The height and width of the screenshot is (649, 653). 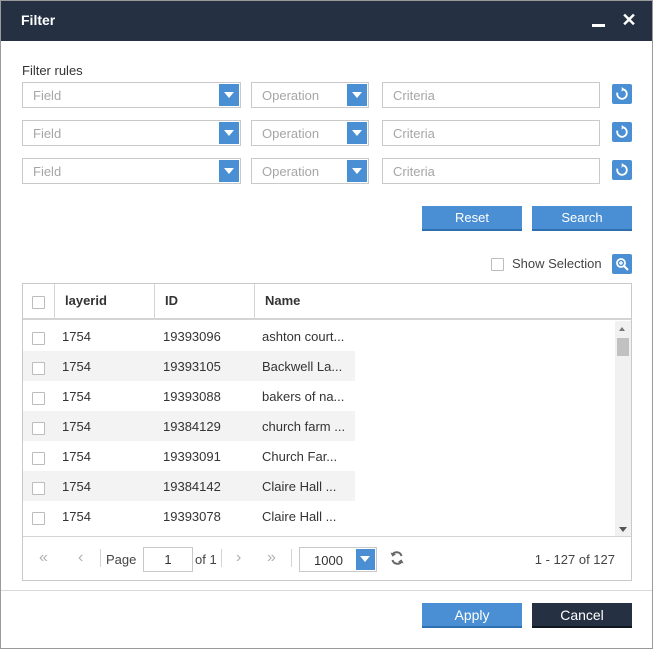 What do you see at coordinates (326, 21) in the screenshot?
I see `title-bar: Filter ✕` at bounding box center [326, 21].